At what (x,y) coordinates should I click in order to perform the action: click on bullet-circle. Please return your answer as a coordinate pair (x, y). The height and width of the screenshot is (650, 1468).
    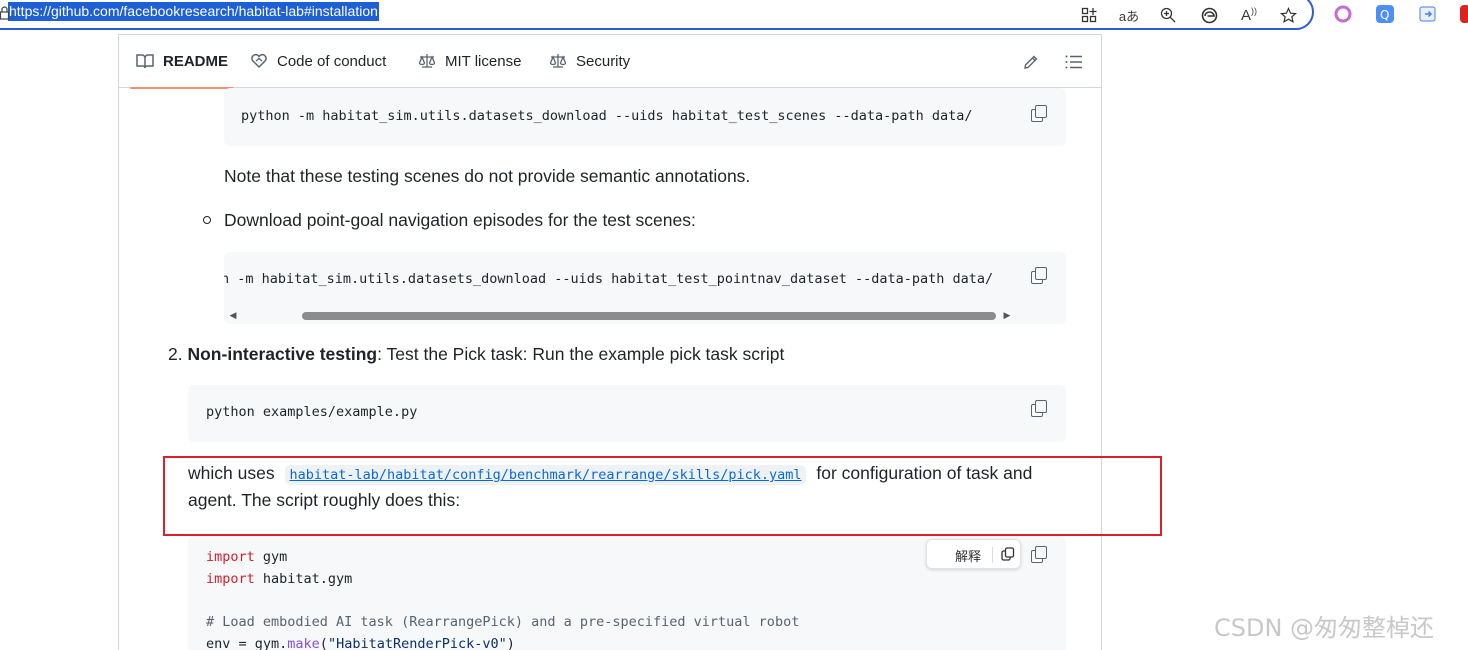
    Looking at the image, I should click on (207, 220).